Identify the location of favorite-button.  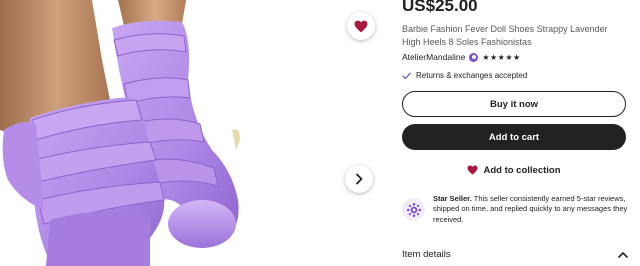
(361, 26).